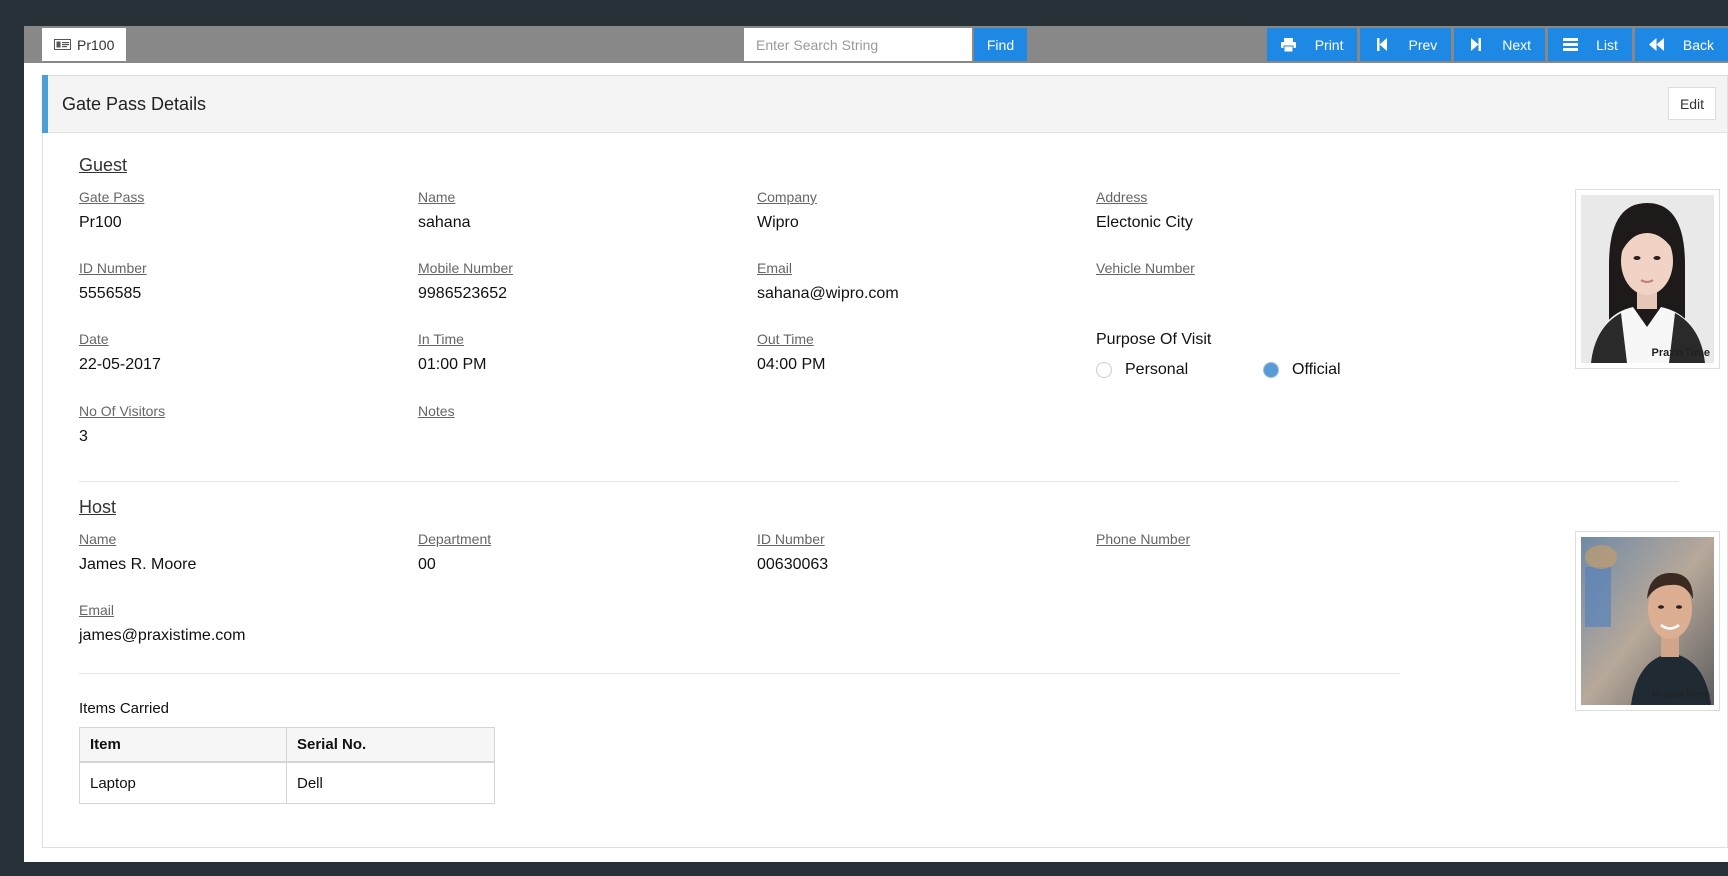 The width and height of the screenshot is (1728, 876). What do you see at coordinates (1570, 45) in the screenshot?
I see `list-icon` at bounding box center [1570, 45].